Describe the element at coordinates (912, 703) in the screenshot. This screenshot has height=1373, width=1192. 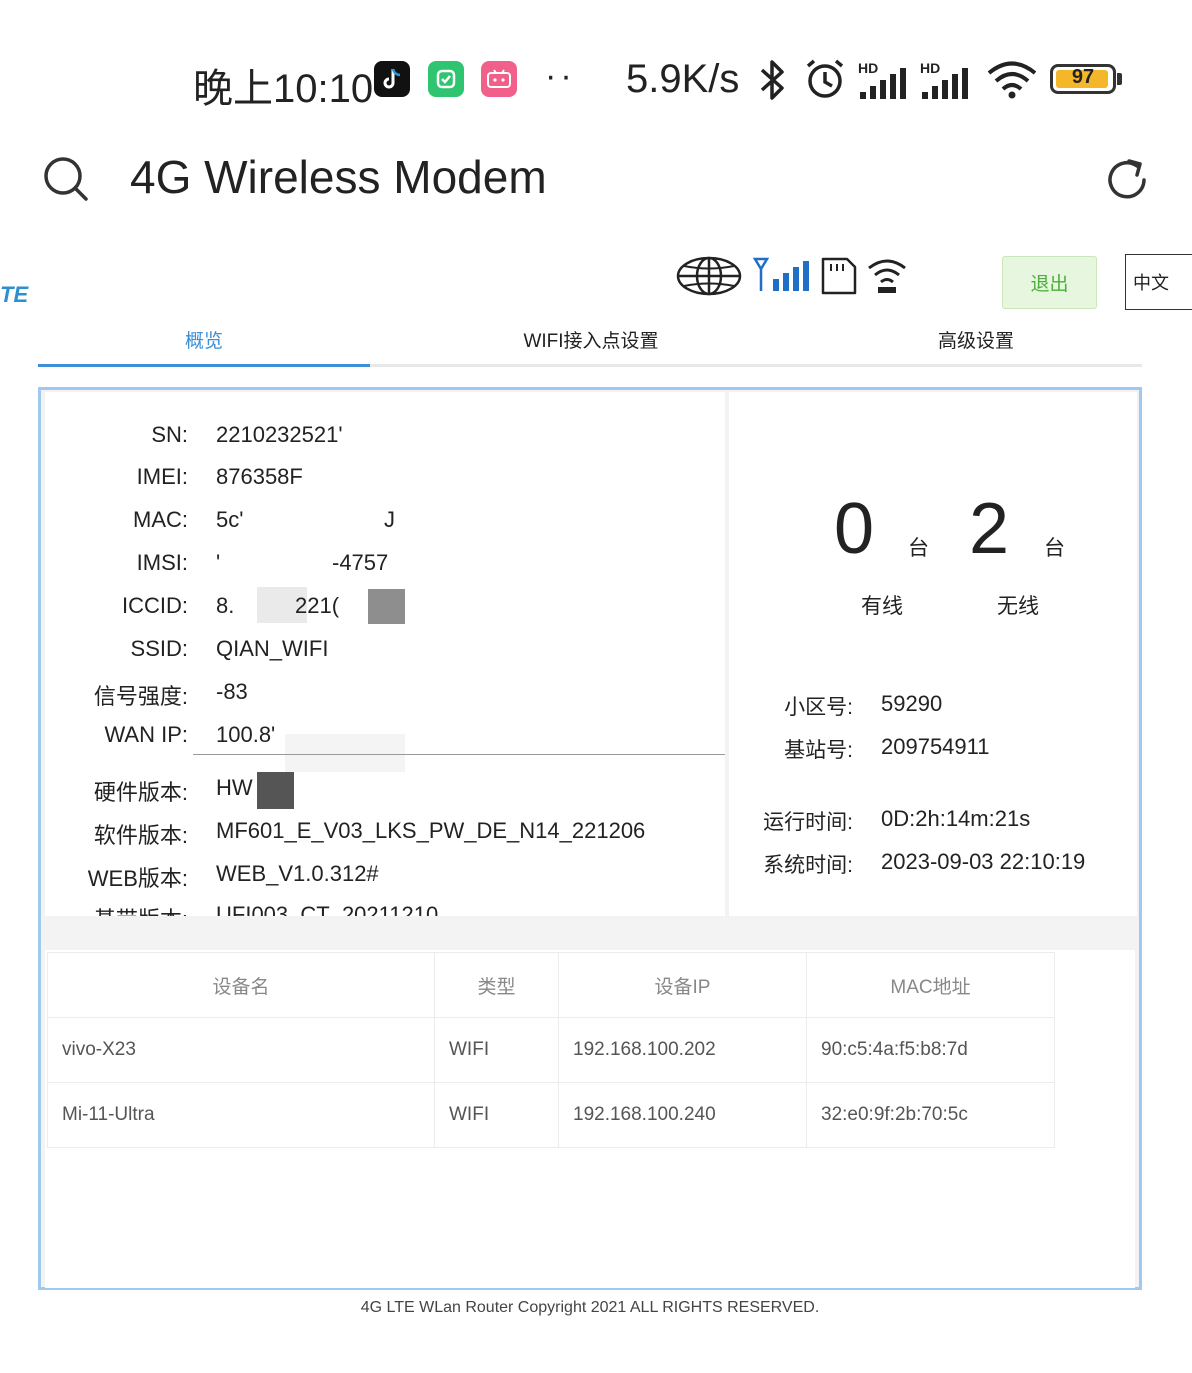
I see `cell-id-value: 59290` at that location.